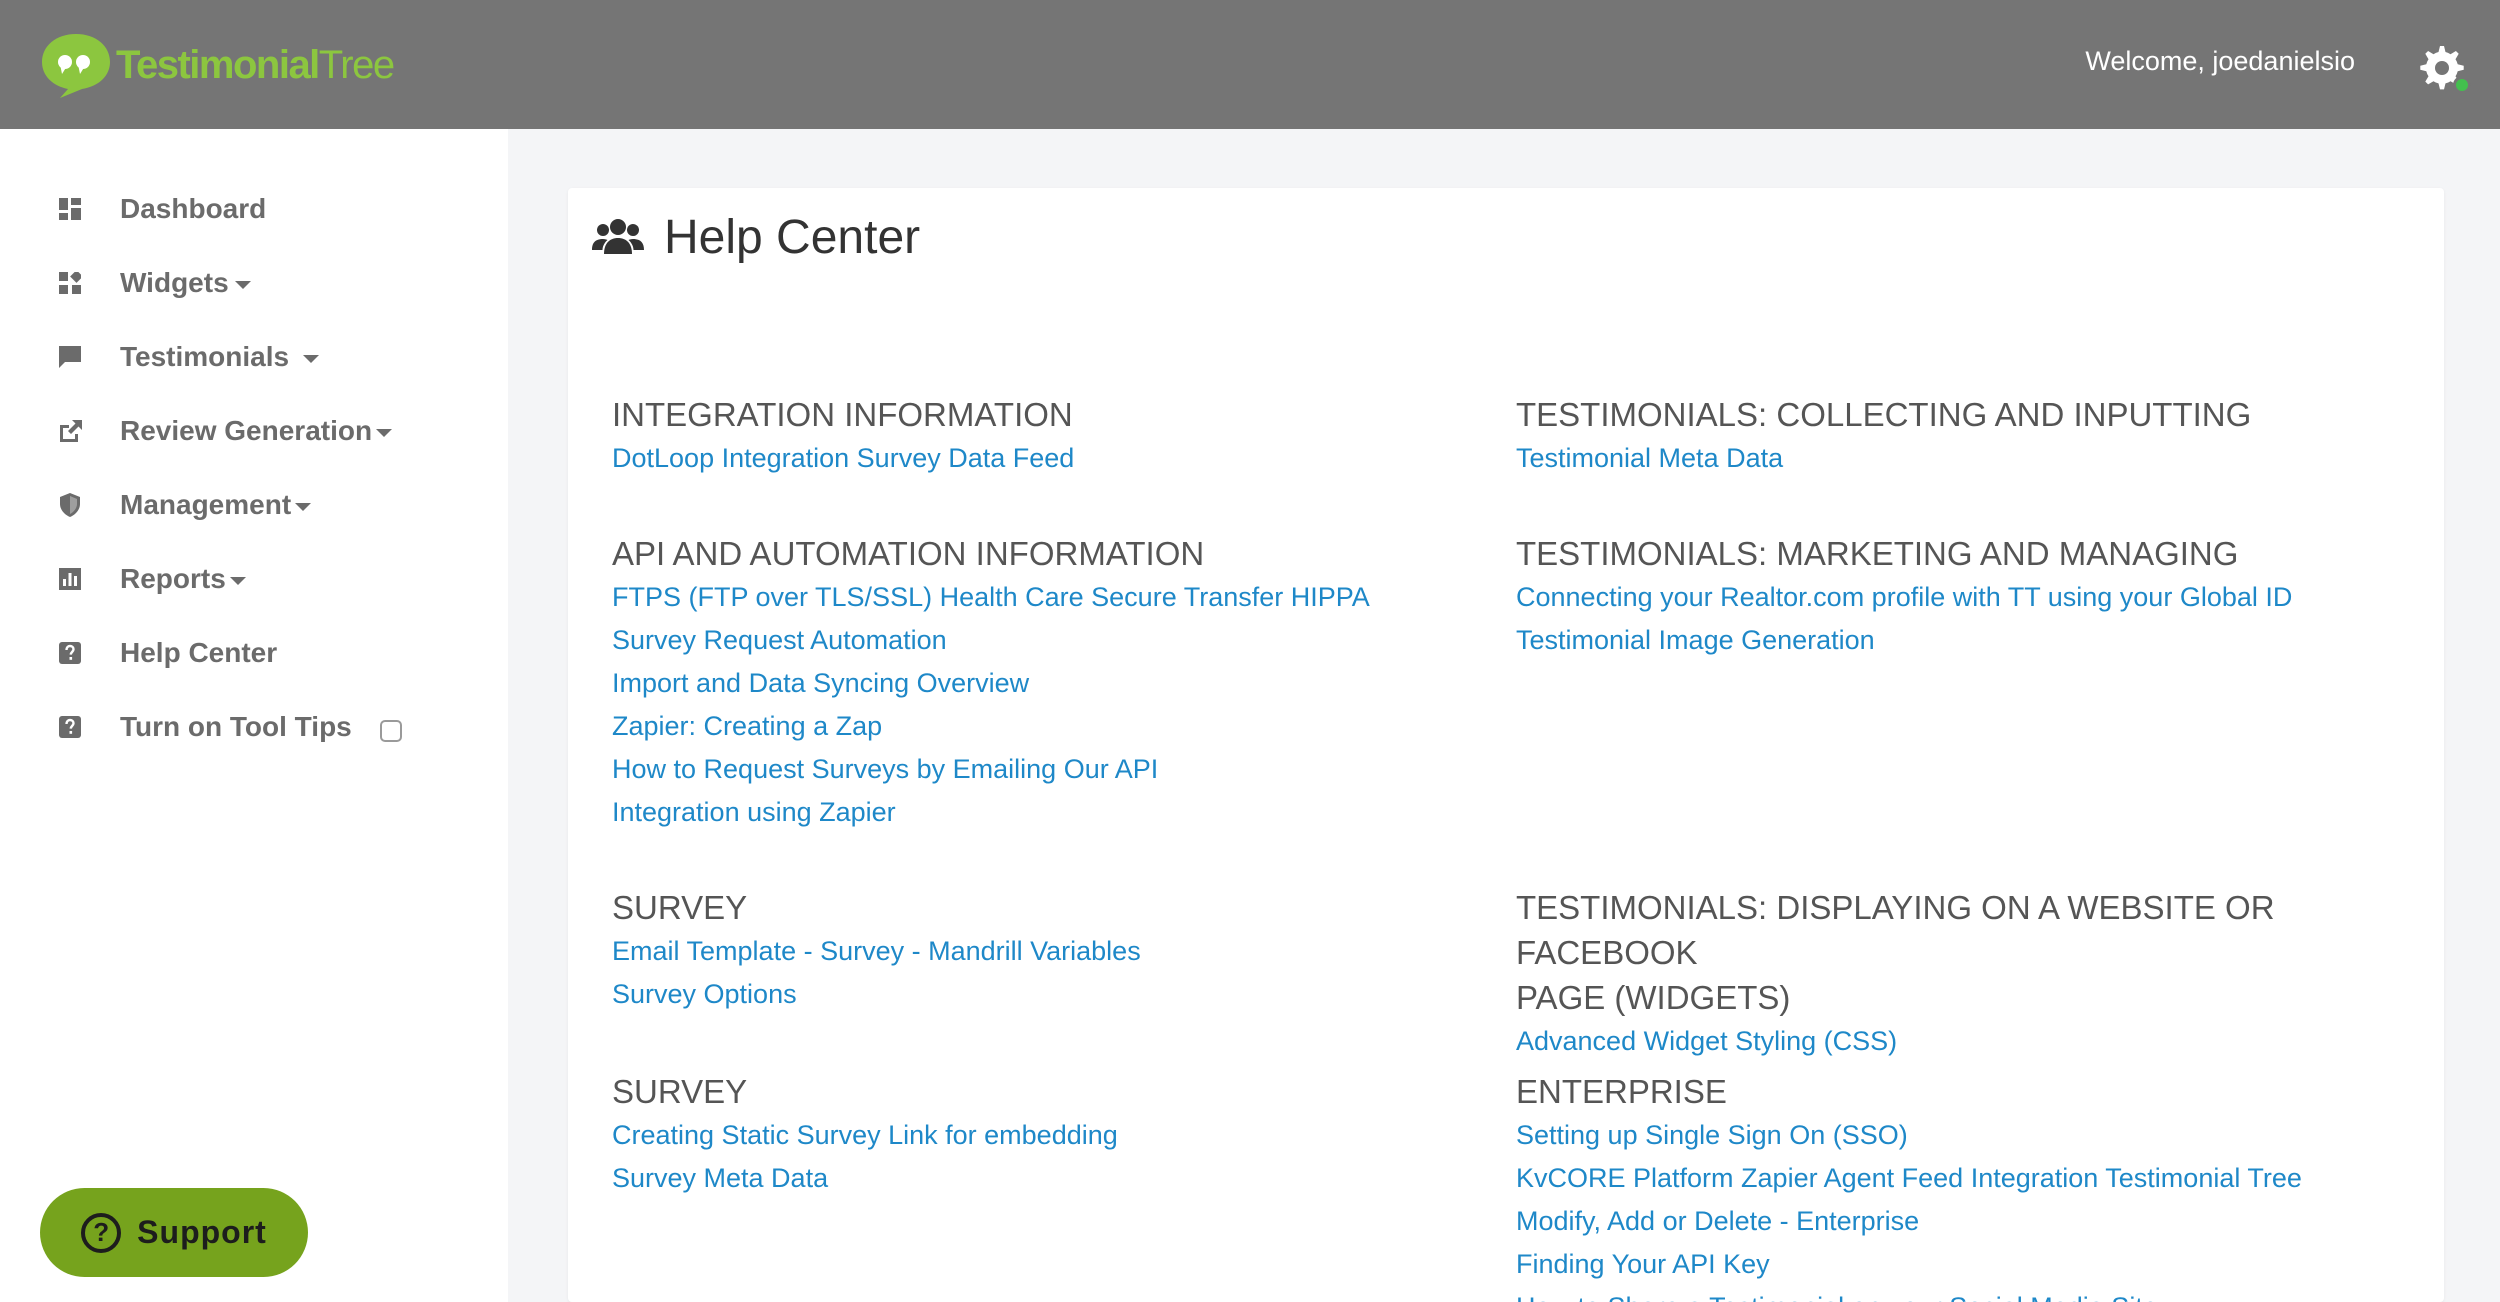  I want to click on dashboard-icon, so click(70, 209).